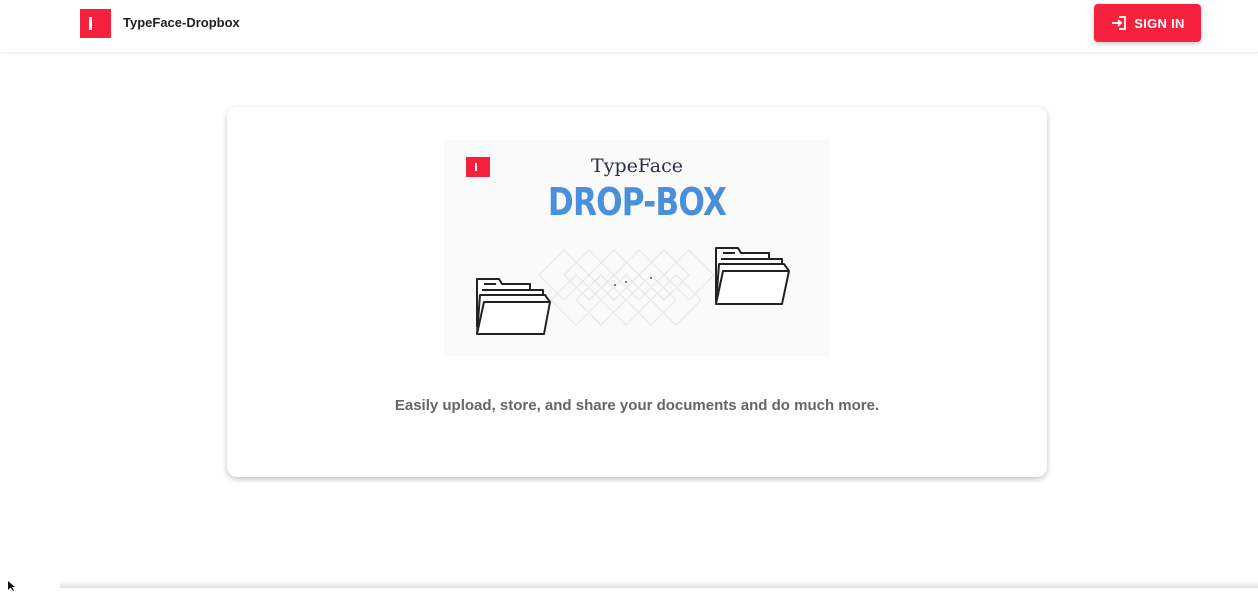 The height and width of the screenshot is (596, 1258). What do you see at coordinates (181, 22) in the screenshot?
I see `app-title: TypeFace-Dropbox` at bounding box center [181, 22].